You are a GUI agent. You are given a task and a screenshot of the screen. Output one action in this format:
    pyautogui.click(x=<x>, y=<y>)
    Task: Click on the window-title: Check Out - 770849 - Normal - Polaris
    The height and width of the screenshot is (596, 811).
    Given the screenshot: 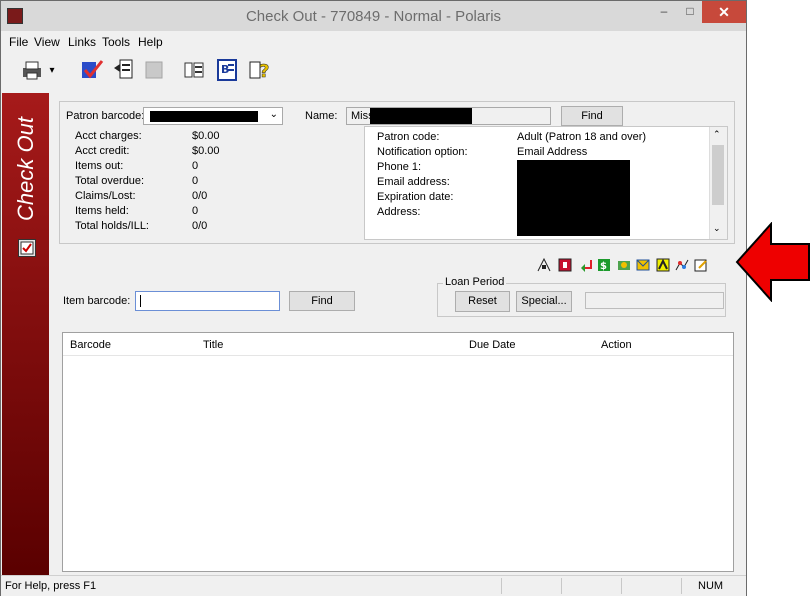 What is the action you would take?
    pyautogui.click(x=373, y=16)
    